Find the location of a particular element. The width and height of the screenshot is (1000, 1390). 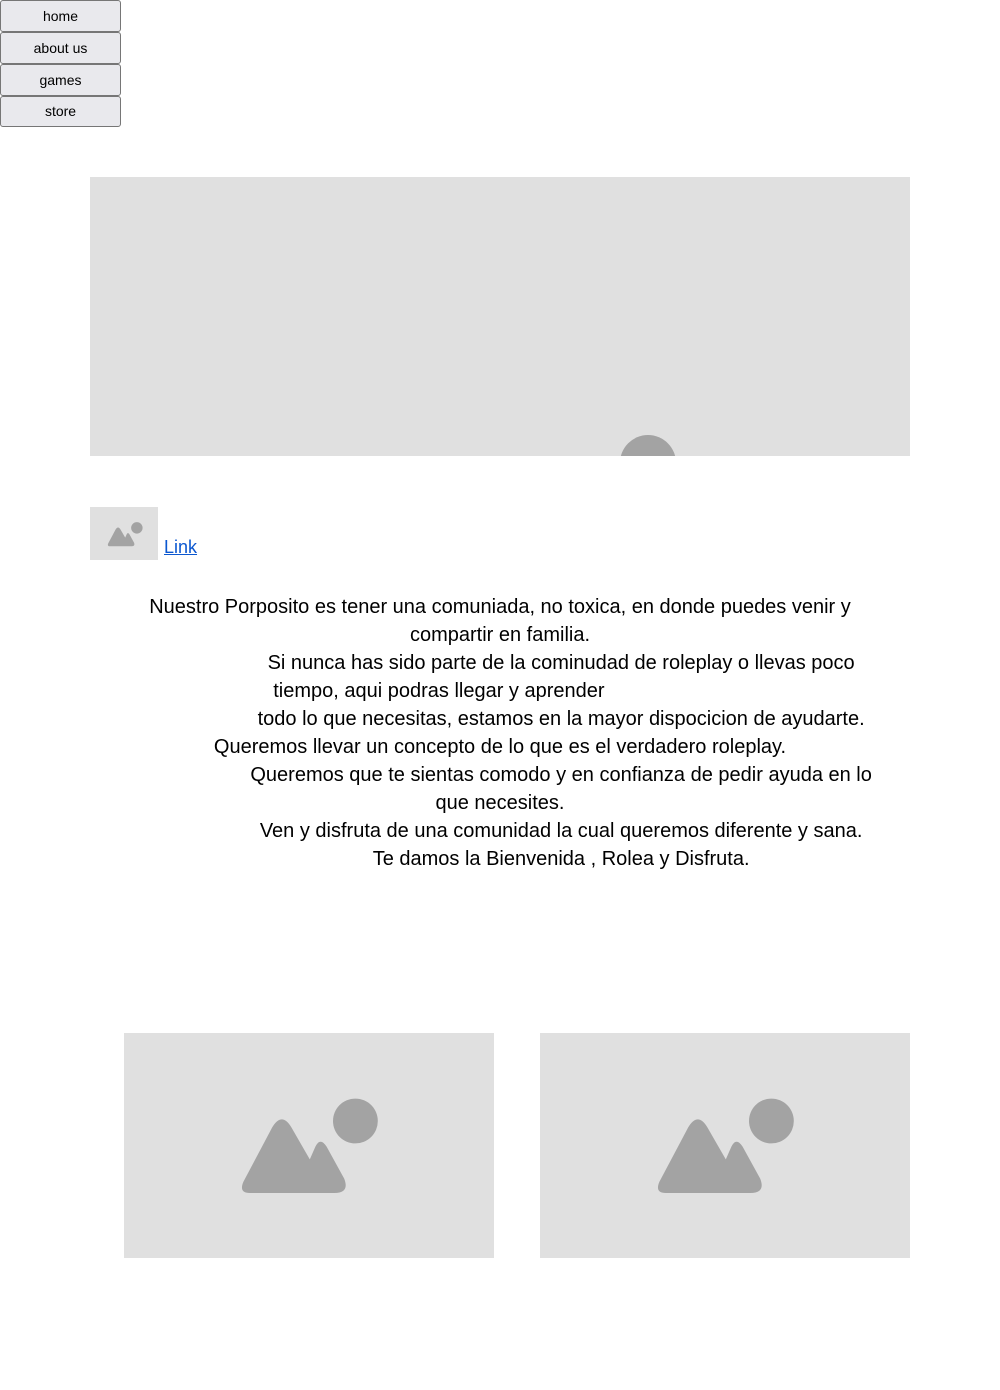

thumbnail-image is located at coordinates (124, 533).